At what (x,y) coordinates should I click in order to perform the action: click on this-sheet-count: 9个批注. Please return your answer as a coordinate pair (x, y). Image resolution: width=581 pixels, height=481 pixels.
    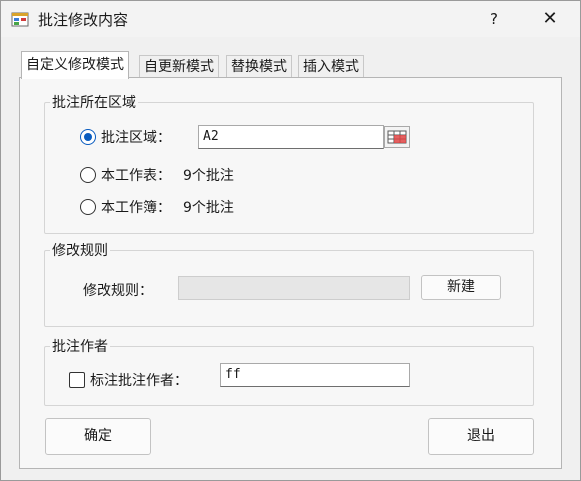
    Looking at the image, I should click on (208, 176).